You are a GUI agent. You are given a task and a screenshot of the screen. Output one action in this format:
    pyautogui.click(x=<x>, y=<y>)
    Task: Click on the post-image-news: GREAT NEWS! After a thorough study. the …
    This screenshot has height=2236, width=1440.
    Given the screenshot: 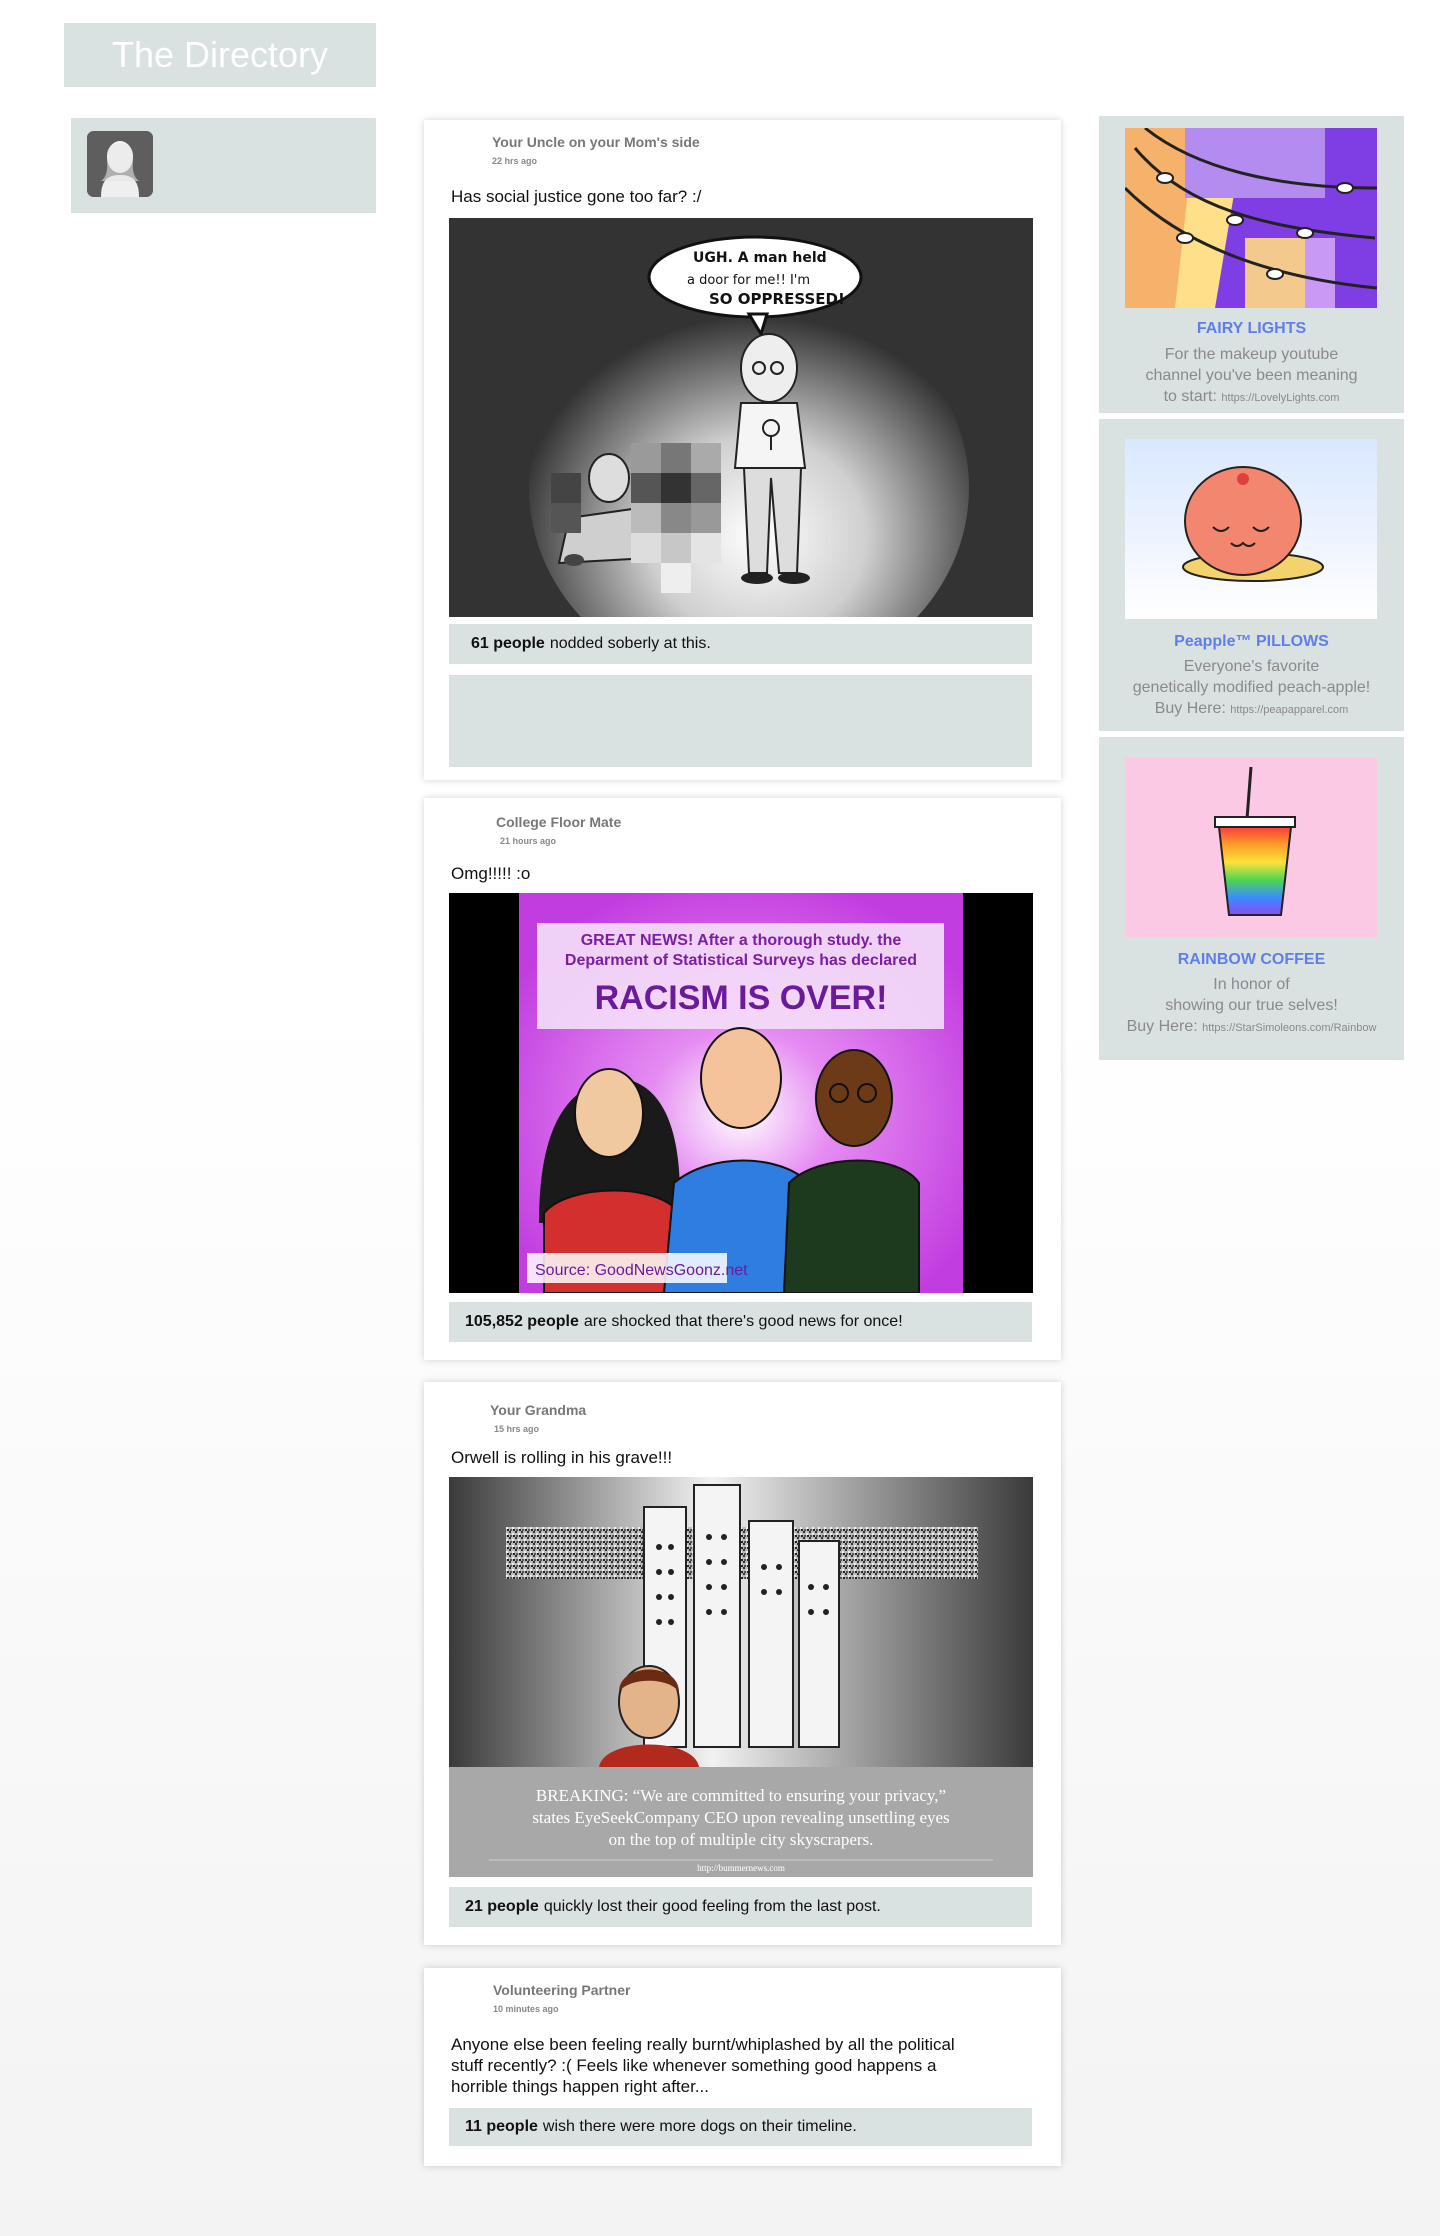 What is the action you would take?
    pyautogui.click(x=741, y=1093)
    